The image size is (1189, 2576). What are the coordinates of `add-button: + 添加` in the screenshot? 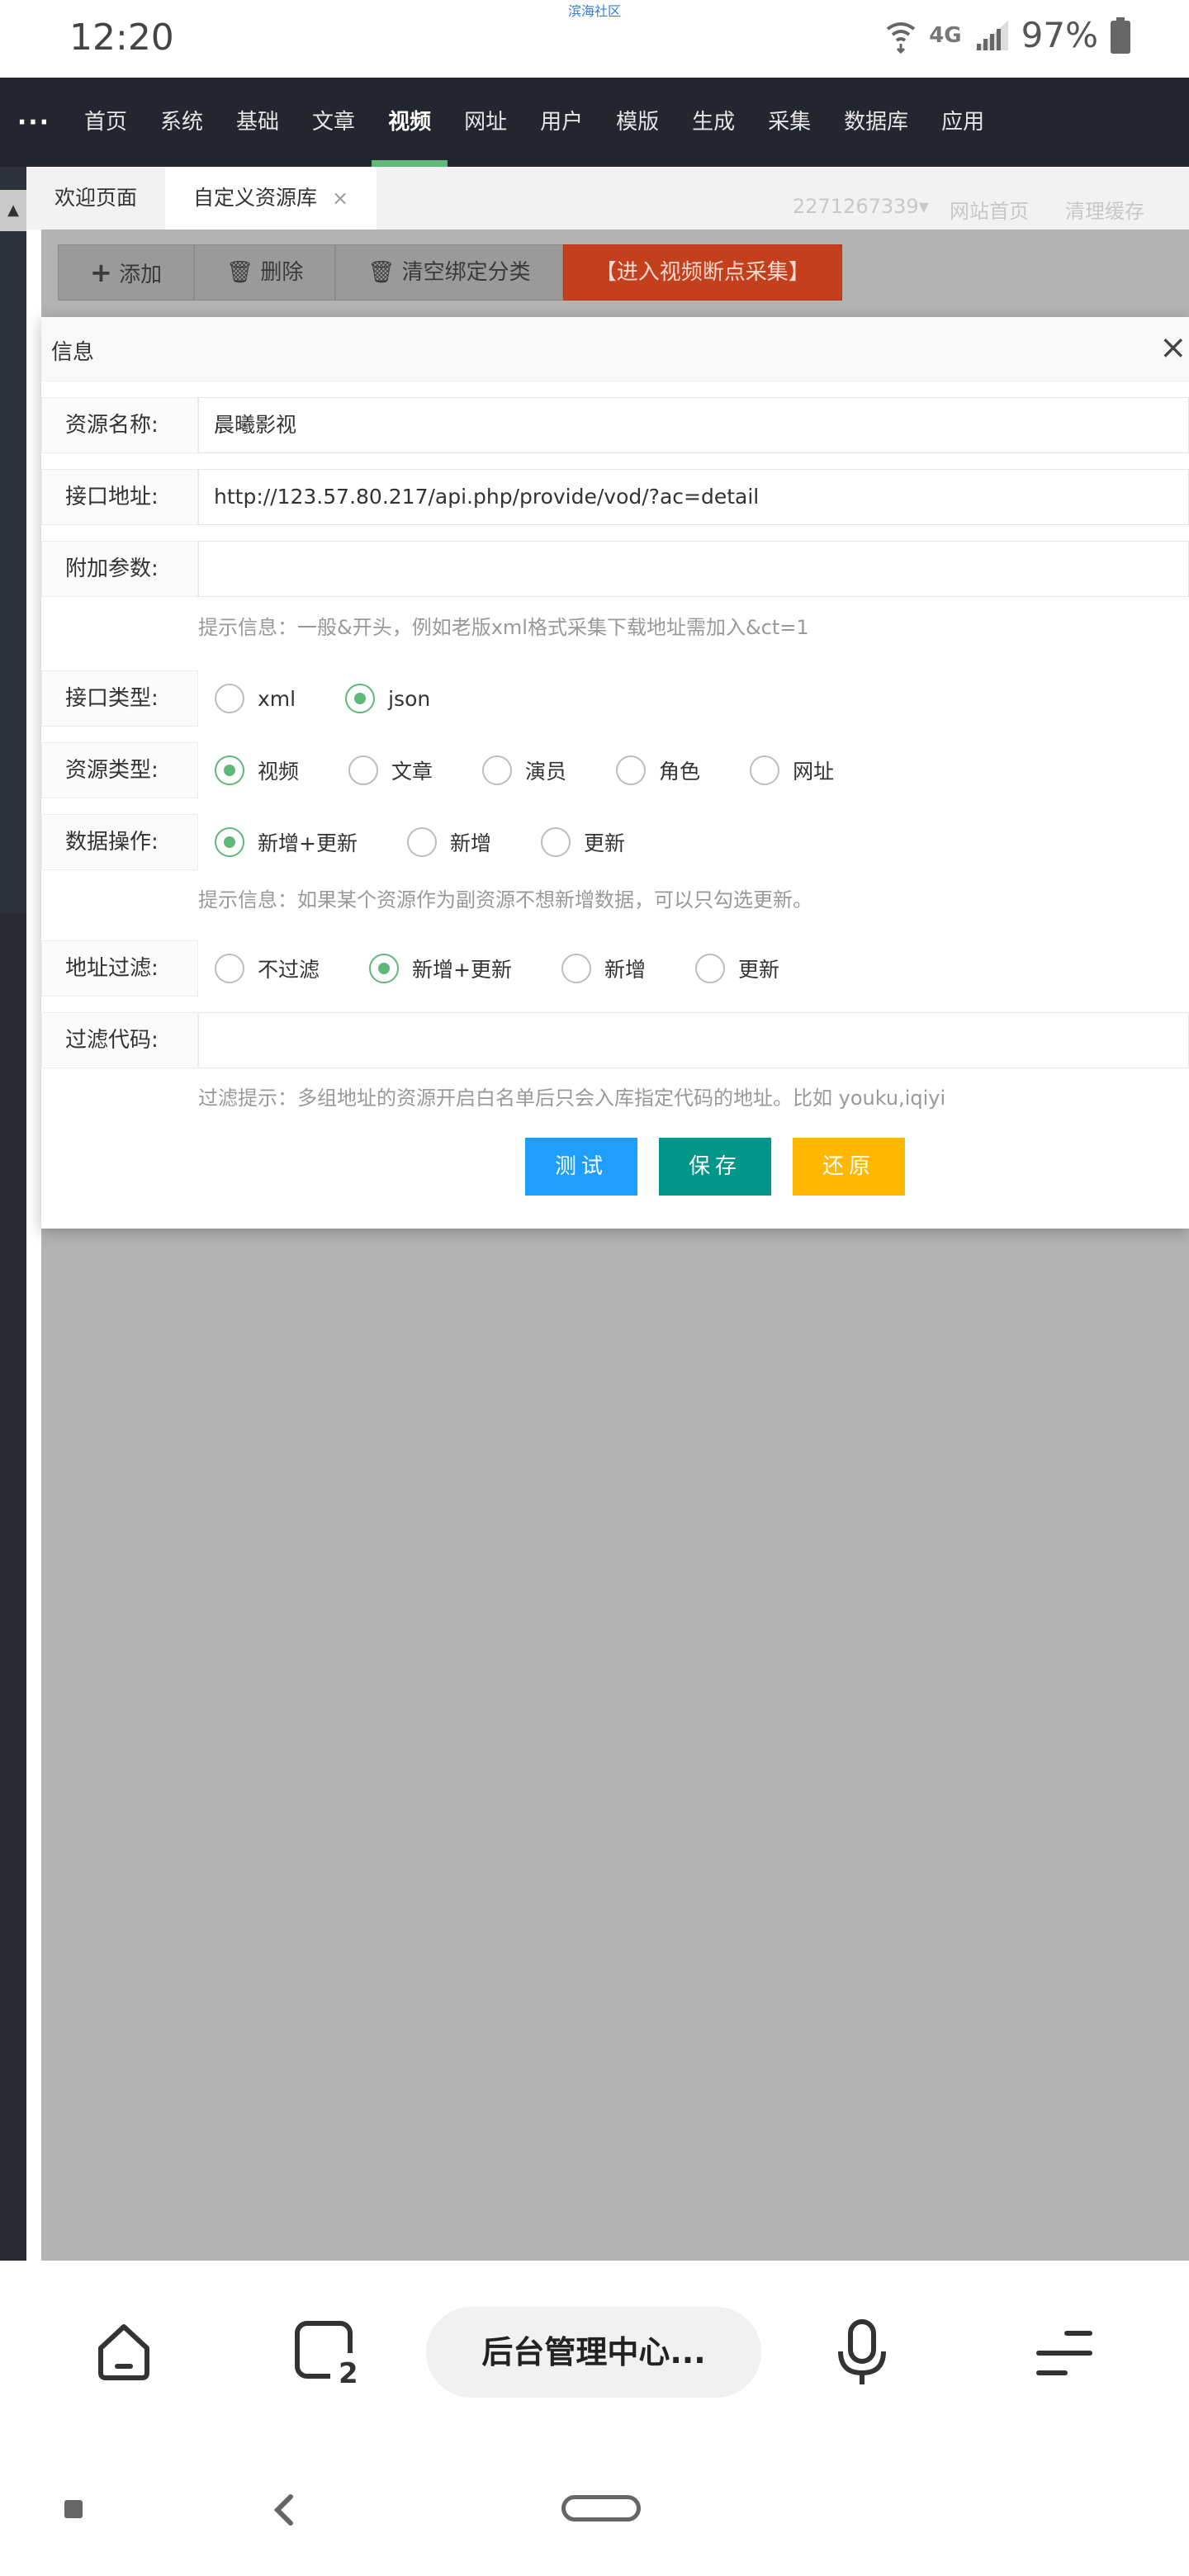 It's located at (126, 272).